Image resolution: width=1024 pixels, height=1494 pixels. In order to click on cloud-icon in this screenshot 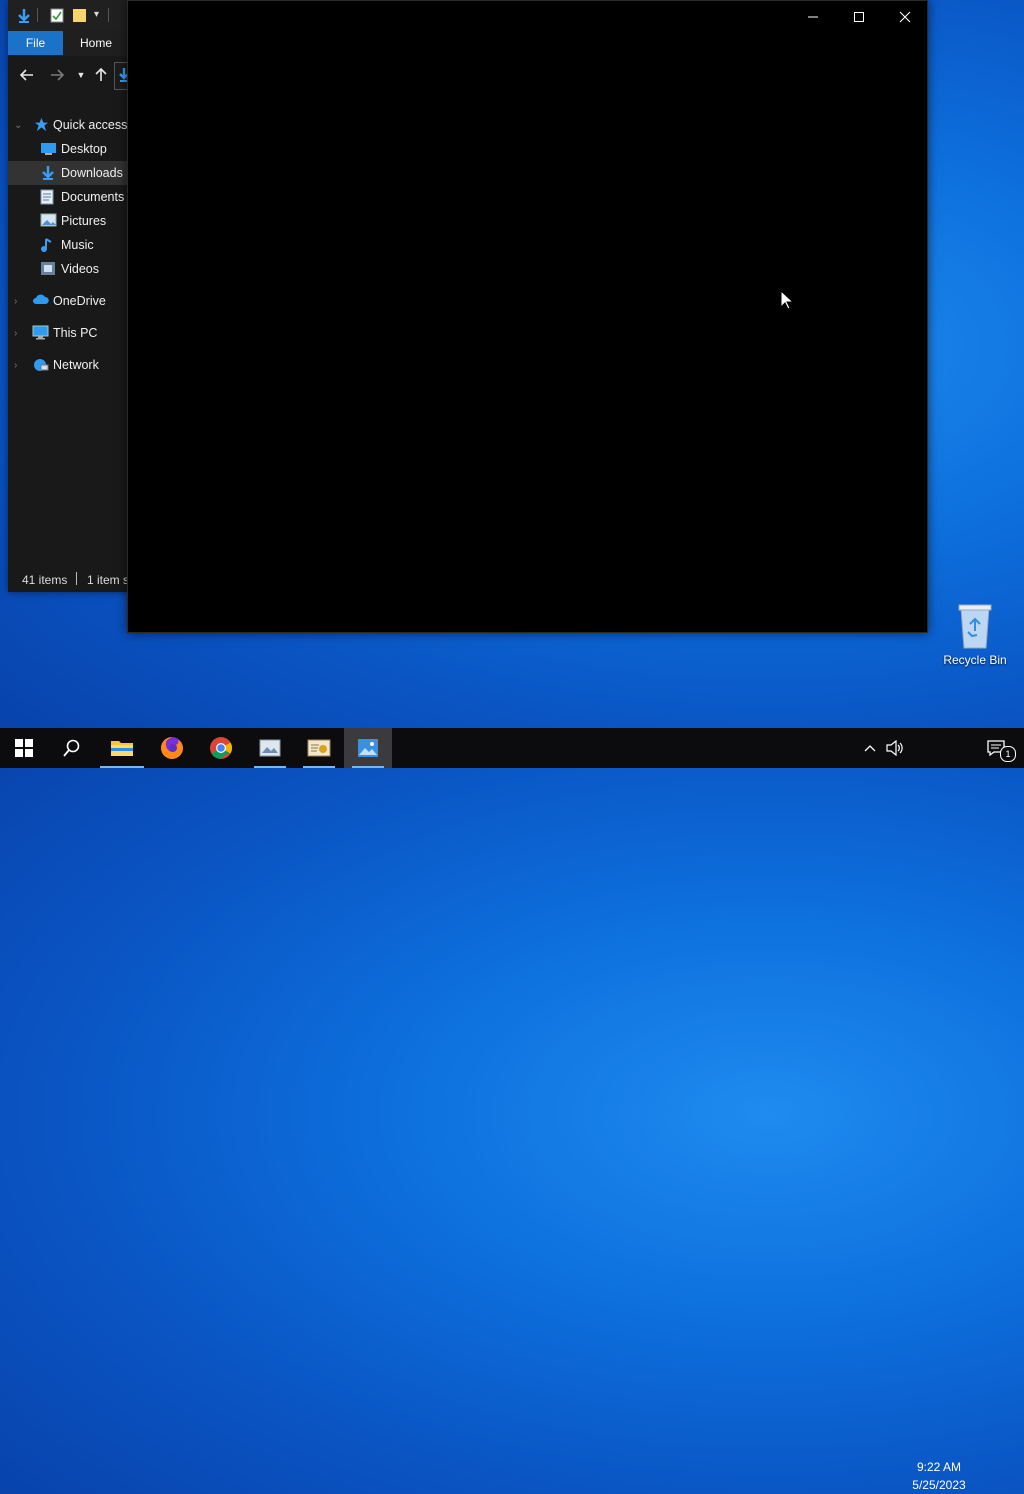, I will do `click(40, 301)`.